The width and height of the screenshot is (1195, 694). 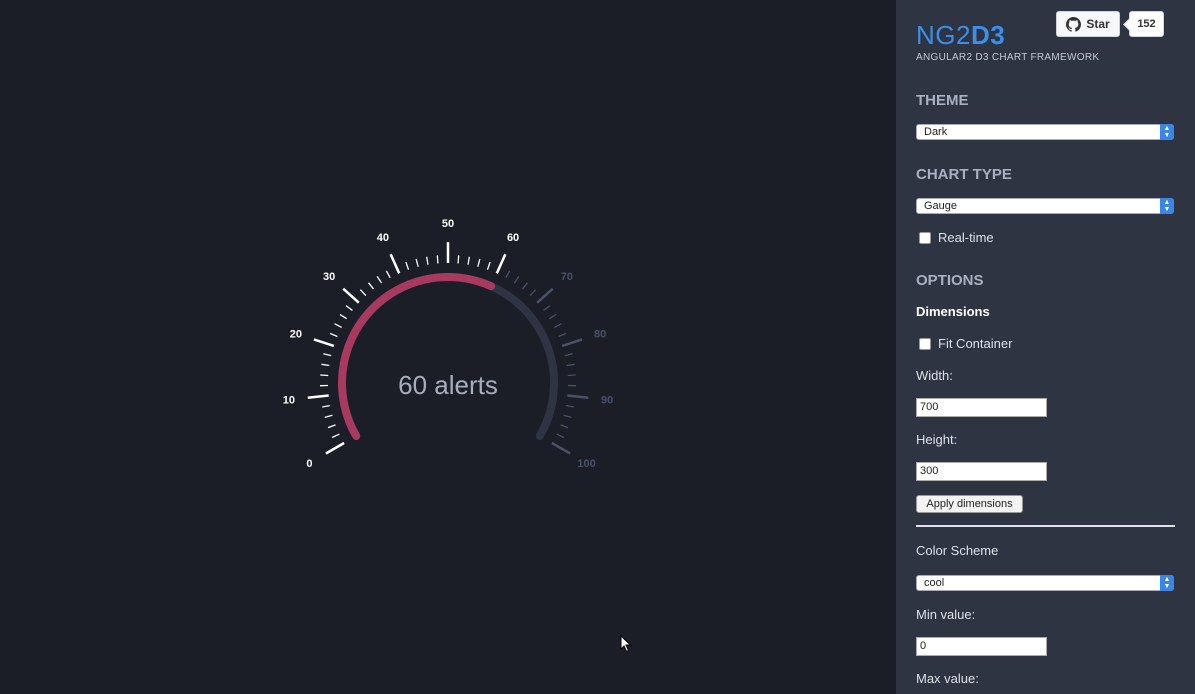 I want to click on gauge-value-arc, so click(x=417, y=356).